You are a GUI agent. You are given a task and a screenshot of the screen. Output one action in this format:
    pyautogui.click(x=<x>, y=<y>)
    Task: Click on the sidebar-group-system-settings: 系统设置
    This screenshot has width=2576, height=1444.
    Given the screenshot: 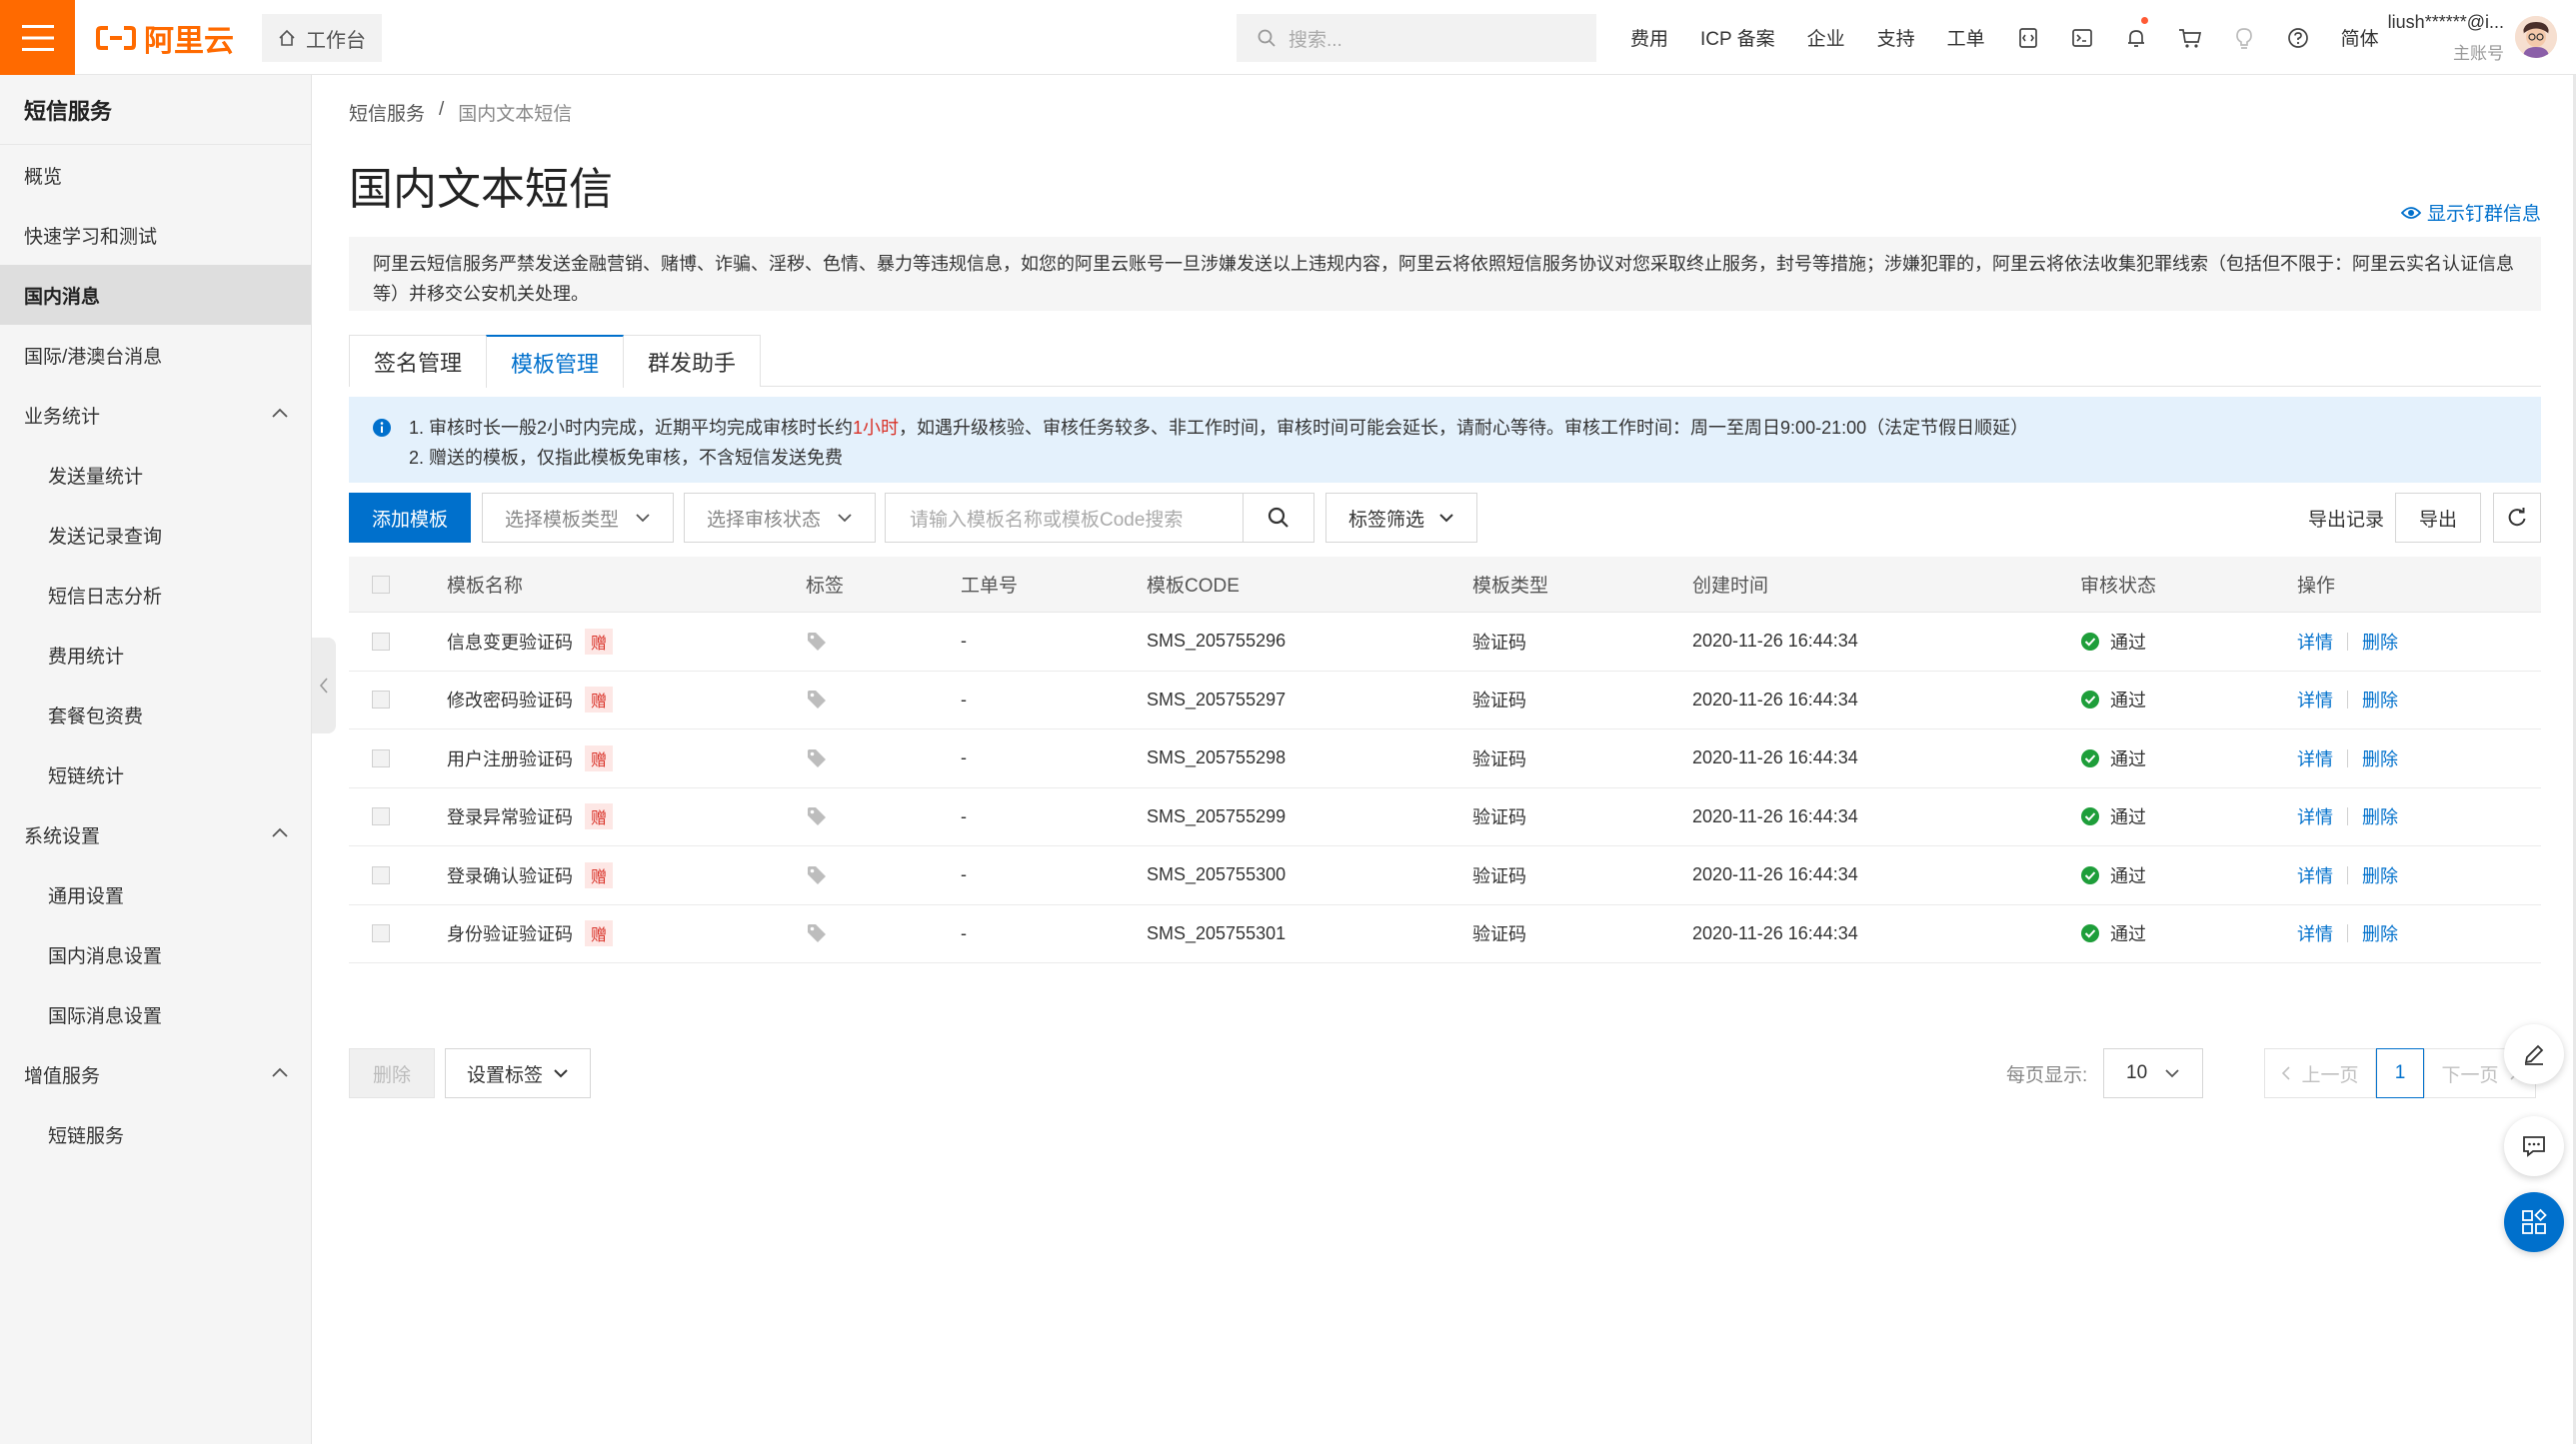 What is the action you would take?
    pyautogui.click(x=156, y=834)
    